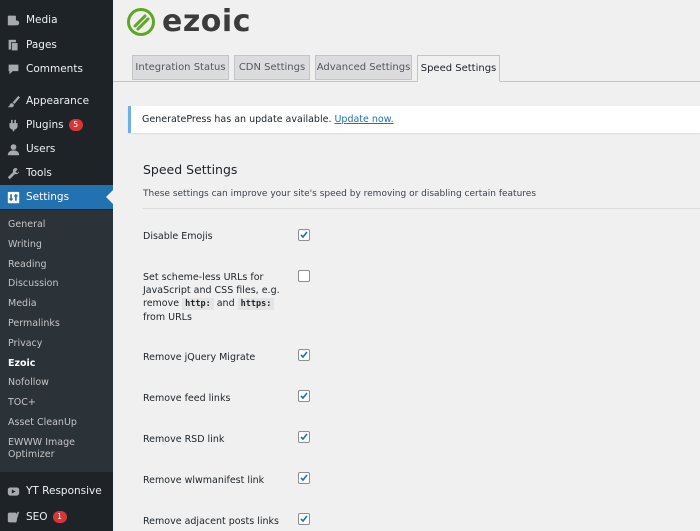  Describe the element at coordinates (363, 67) in the screenshot. I see `tab-advanced-settings: Advanced Settings` at that location.